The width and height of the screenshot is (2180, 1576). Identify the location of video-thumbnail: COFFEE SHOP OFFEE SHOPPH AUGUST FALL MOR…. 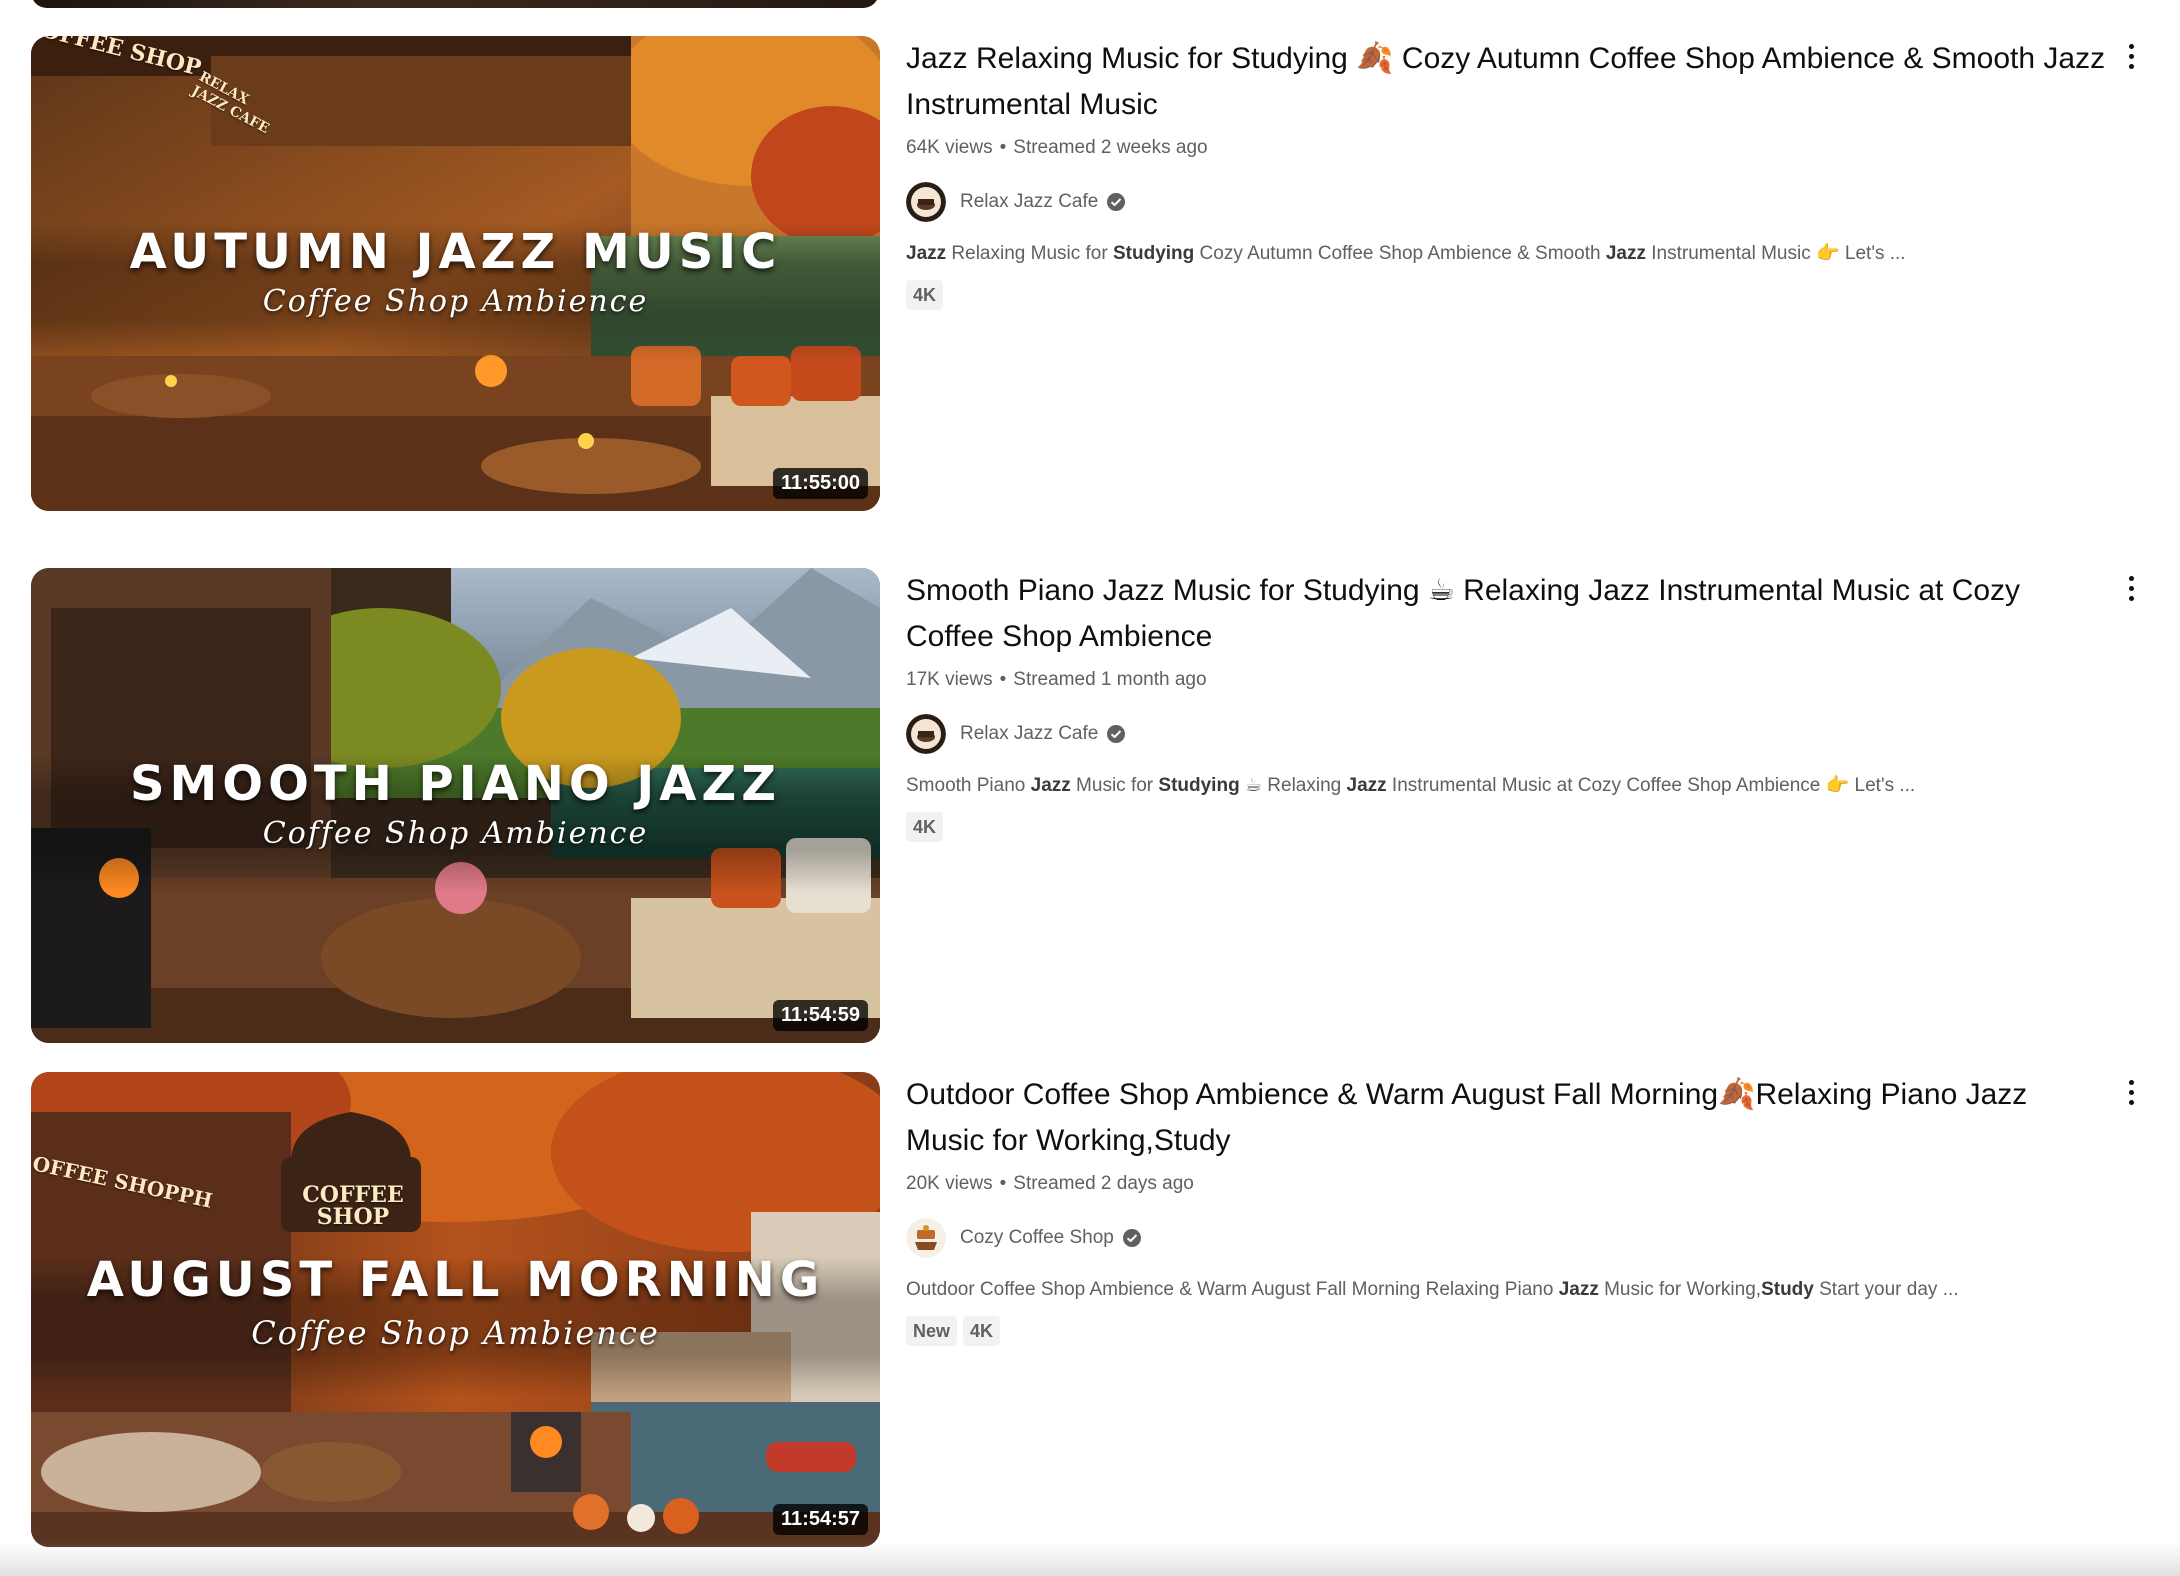
(455, 1309).